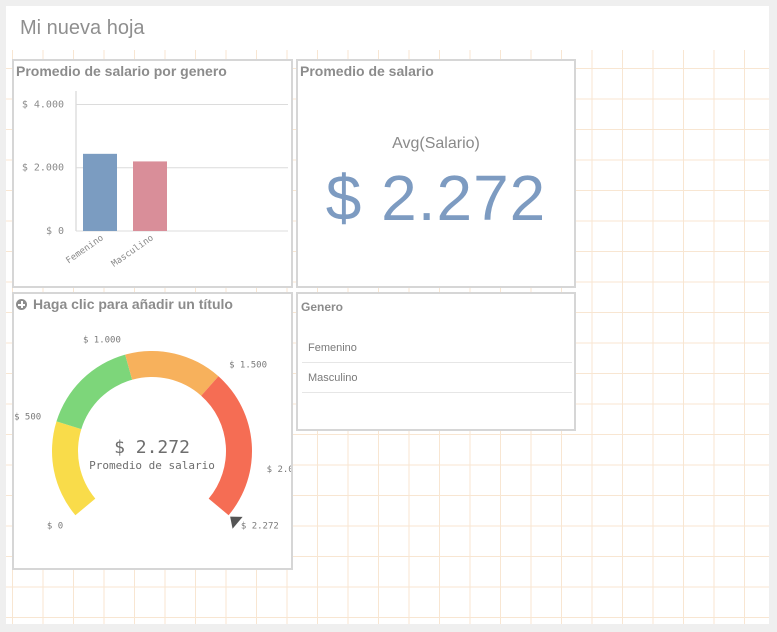  What do you see at coordinates (55, 527) in the screenshot?
I see `gauge-tick-label: $ 0` at bounding box center [55, 527].